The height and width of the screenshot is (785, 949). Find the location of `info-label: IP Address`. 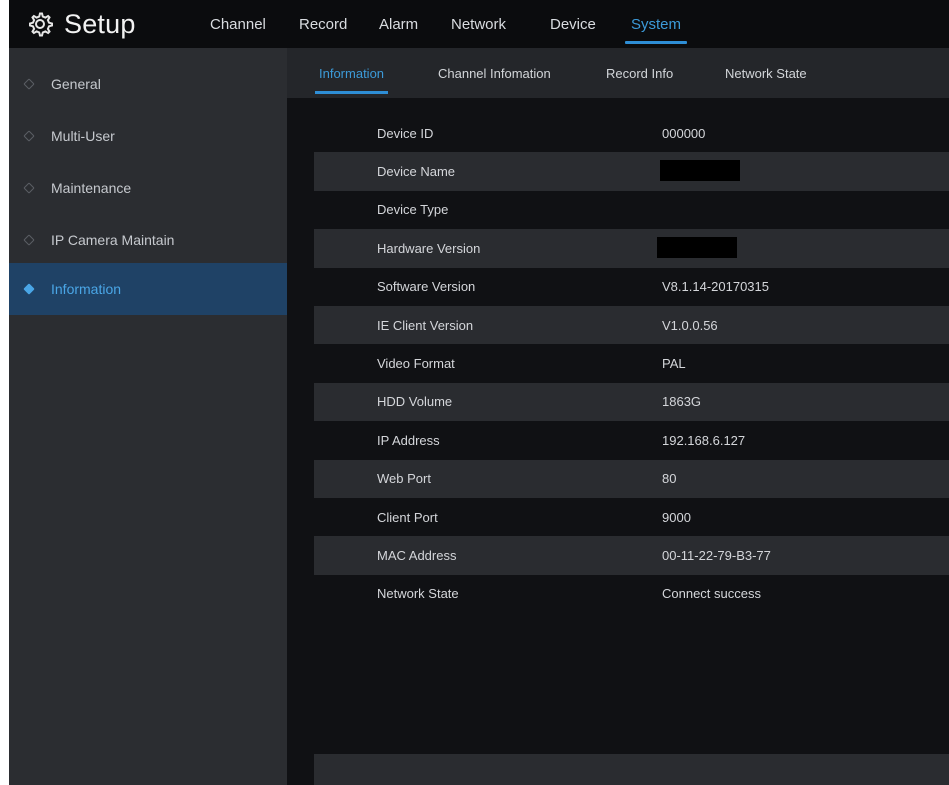

info-label: IP Address is located at coordinates (408, 440).